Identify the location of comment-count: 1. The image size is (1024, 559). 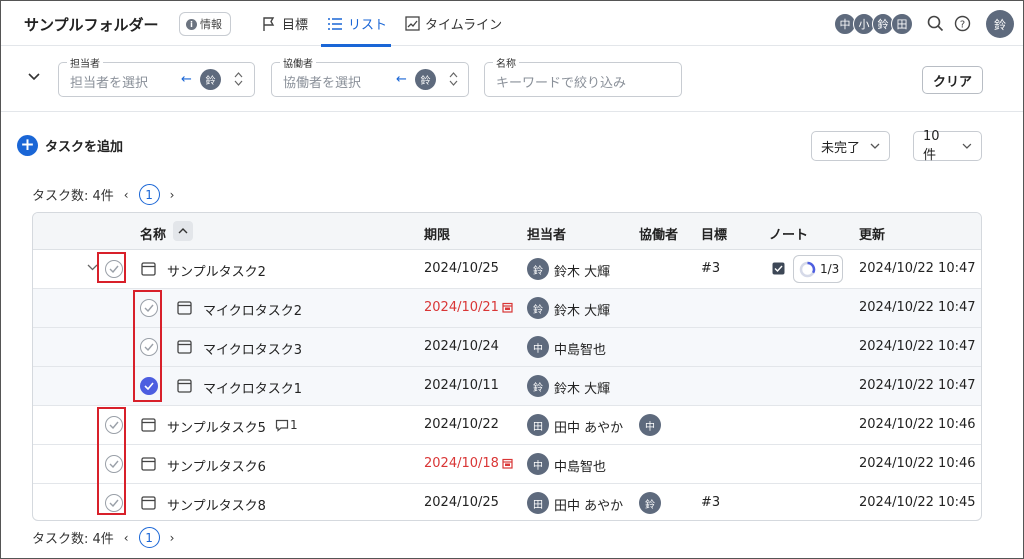
(286, 425).